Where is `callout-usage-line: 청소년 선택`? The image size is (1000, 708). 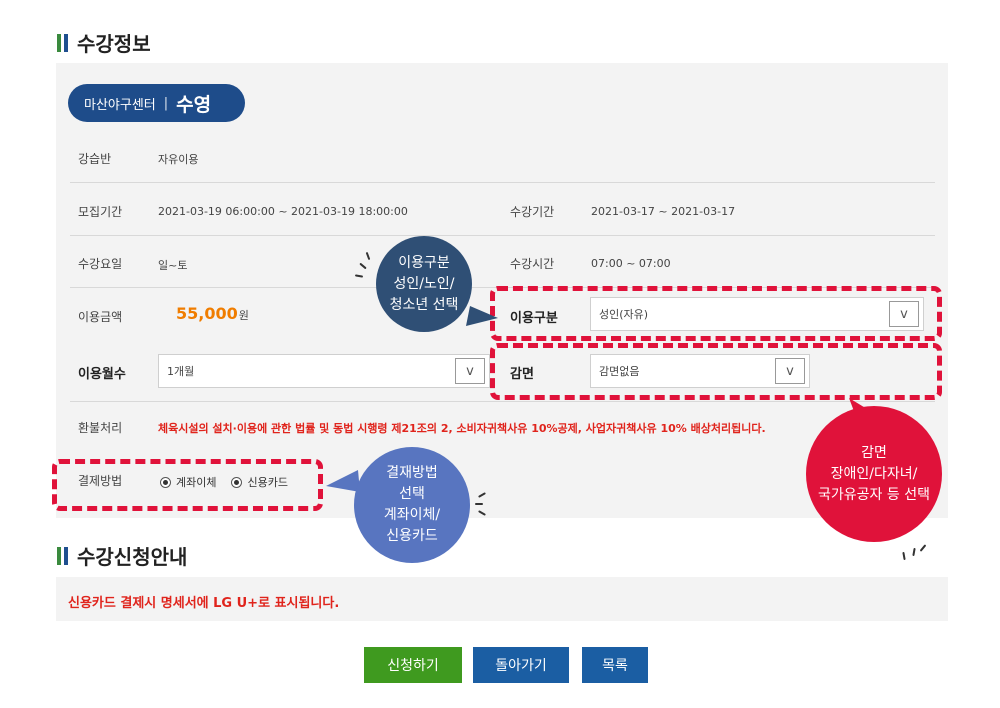
callout-usage-line: 청소년 선택 is located at coordinates (424, 304).